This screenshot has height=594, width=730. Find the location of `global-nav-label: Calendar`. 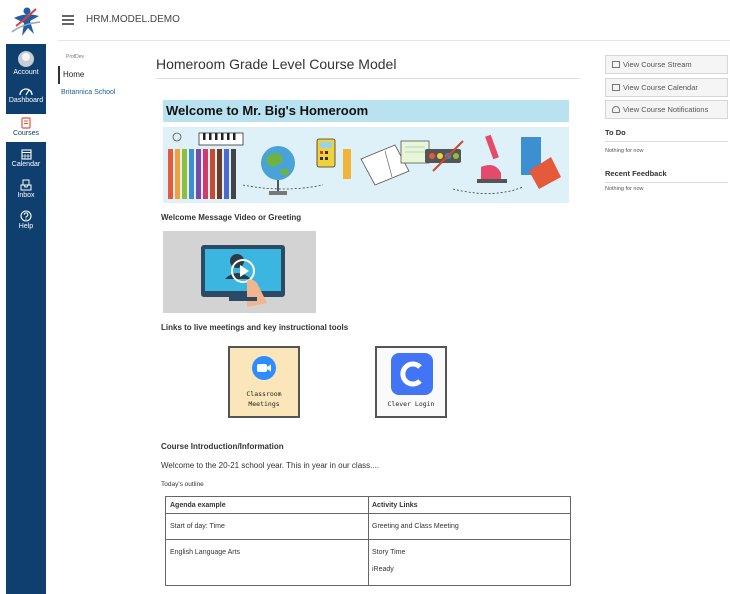

global-nav-label: Calendar is located at coordinates (26, 164).